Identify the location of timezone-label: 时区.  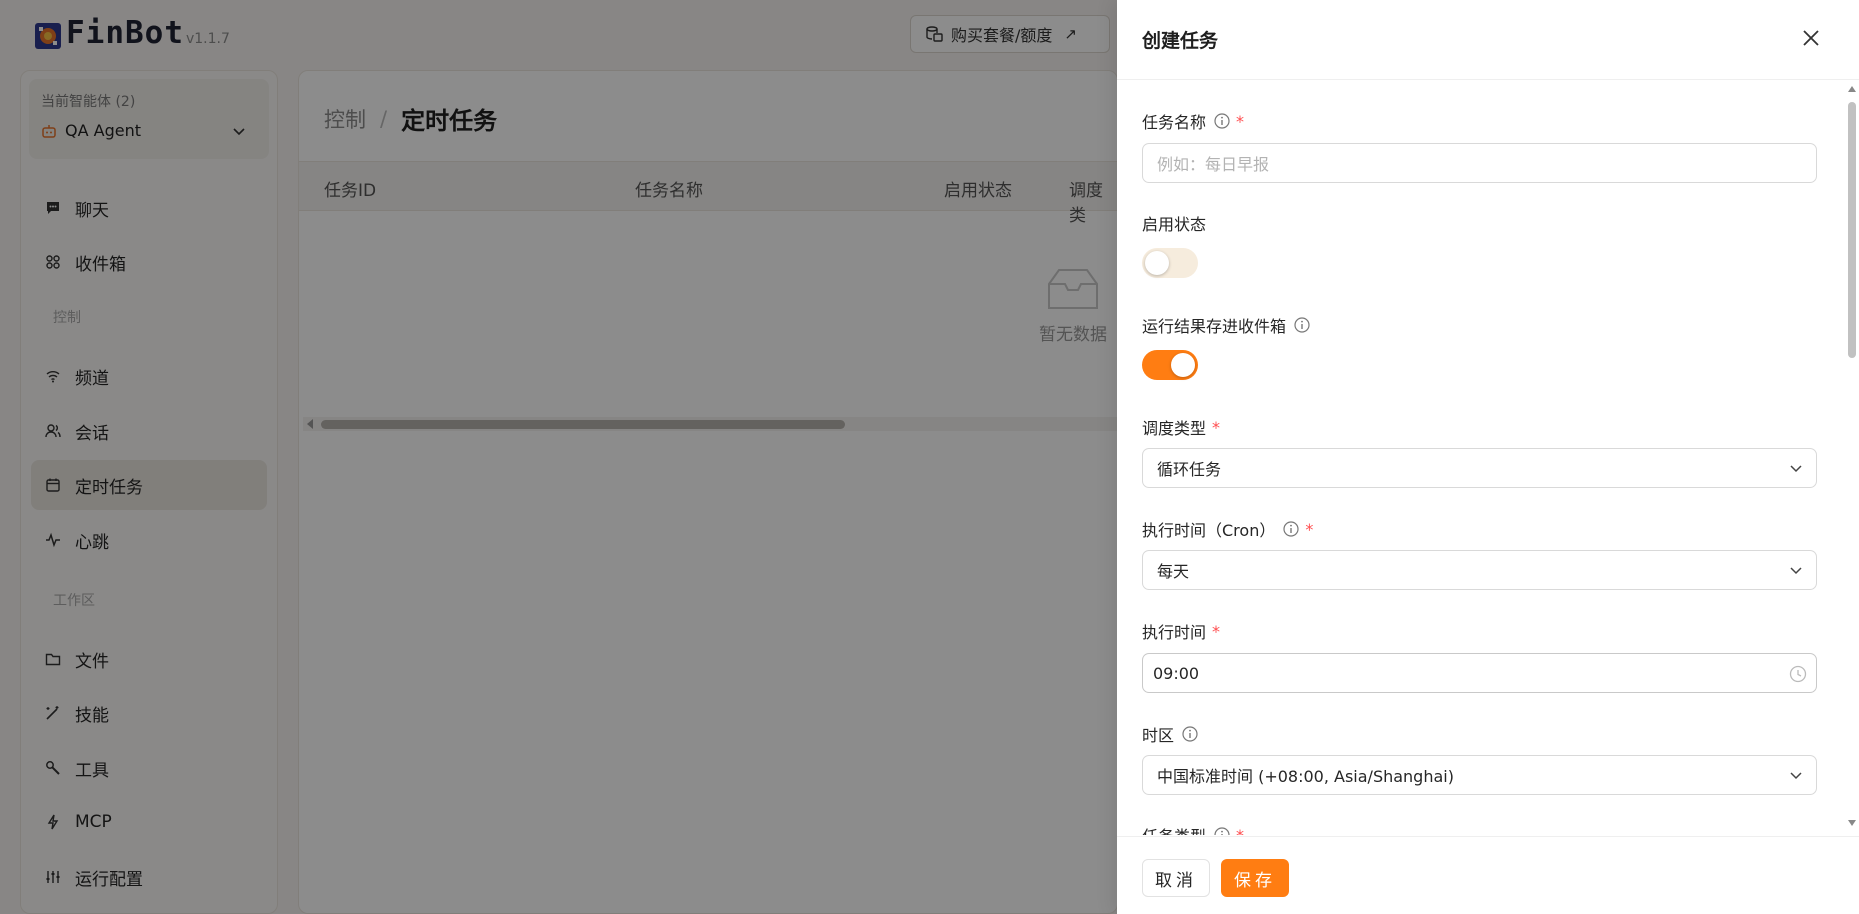
(1170, 734).